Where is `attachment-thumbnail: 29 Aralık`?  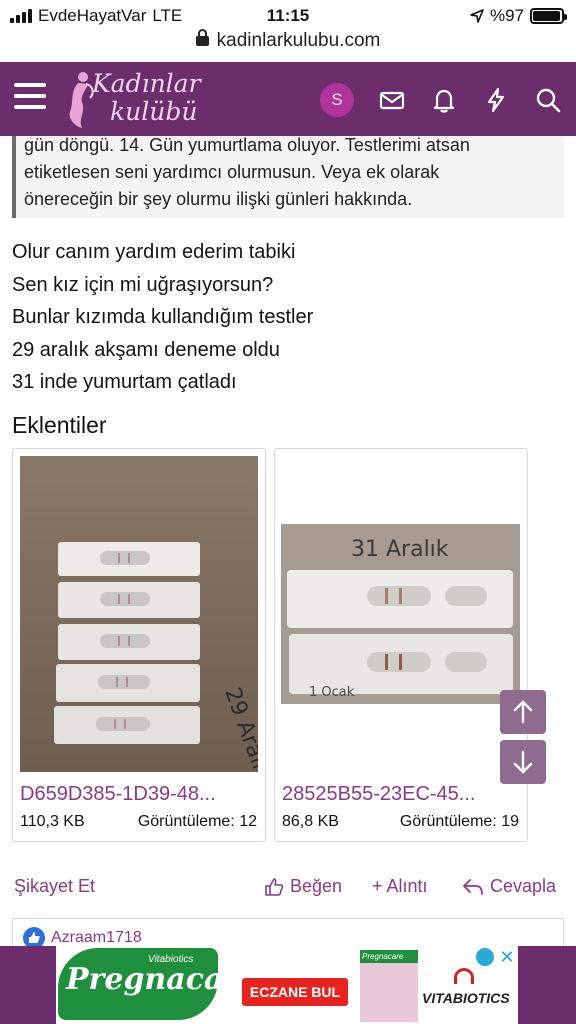
attachment-thumbnail: 29 Aralık is located at coordinates (139, 614).